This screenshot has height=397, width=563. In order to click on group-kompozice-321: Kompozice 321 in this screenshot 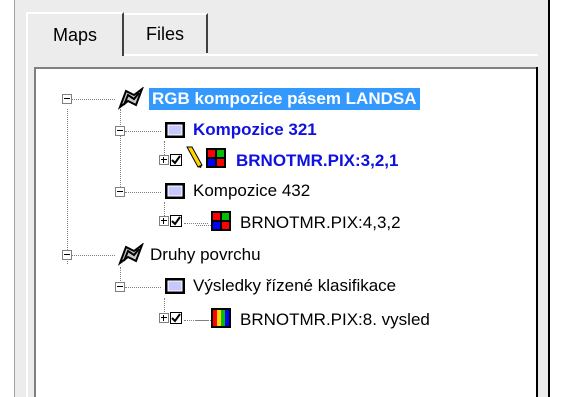, I will do `click(255, 130)`.